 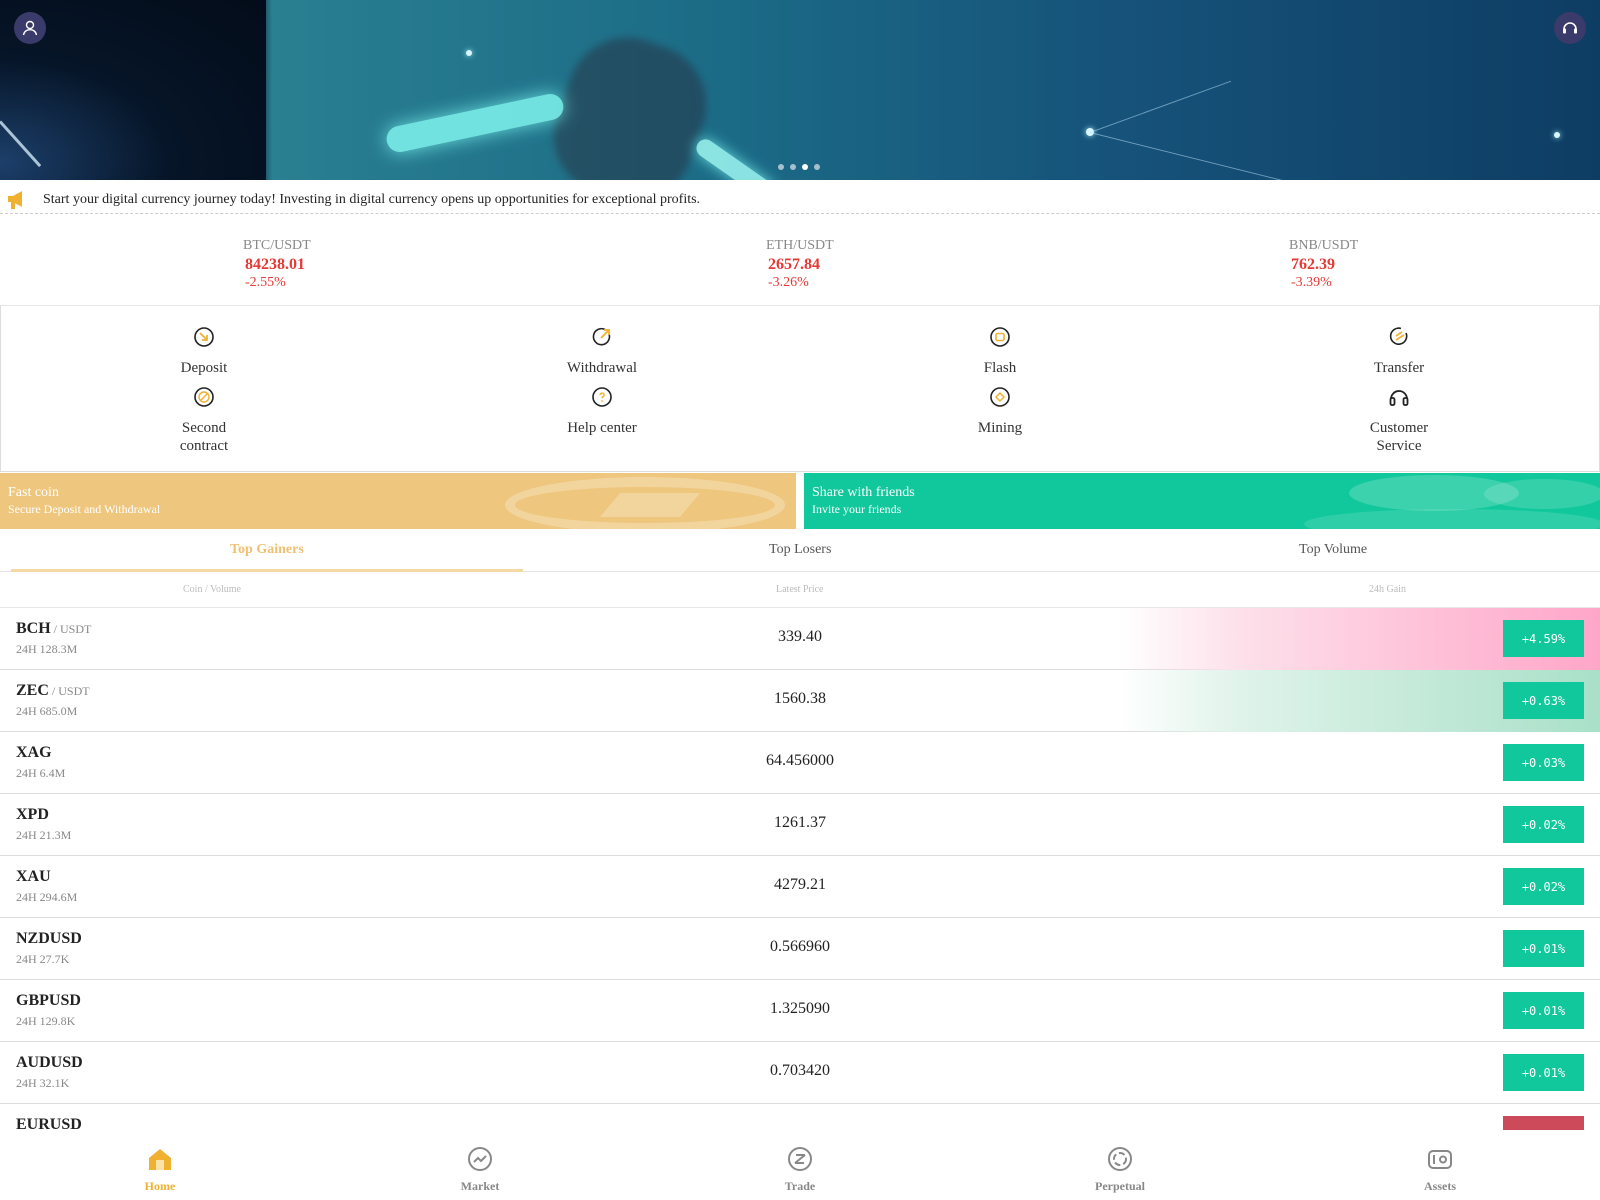 I want to click on profile-button, so click(x=30, y=28).